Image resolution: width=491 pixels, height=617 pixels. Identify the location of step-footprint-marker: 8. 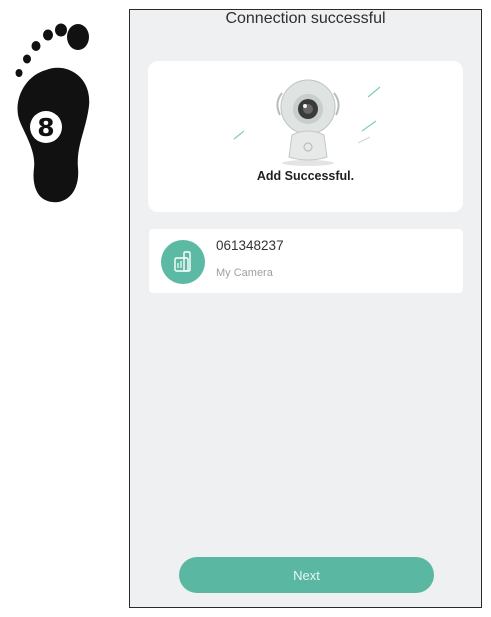
(52, 113).